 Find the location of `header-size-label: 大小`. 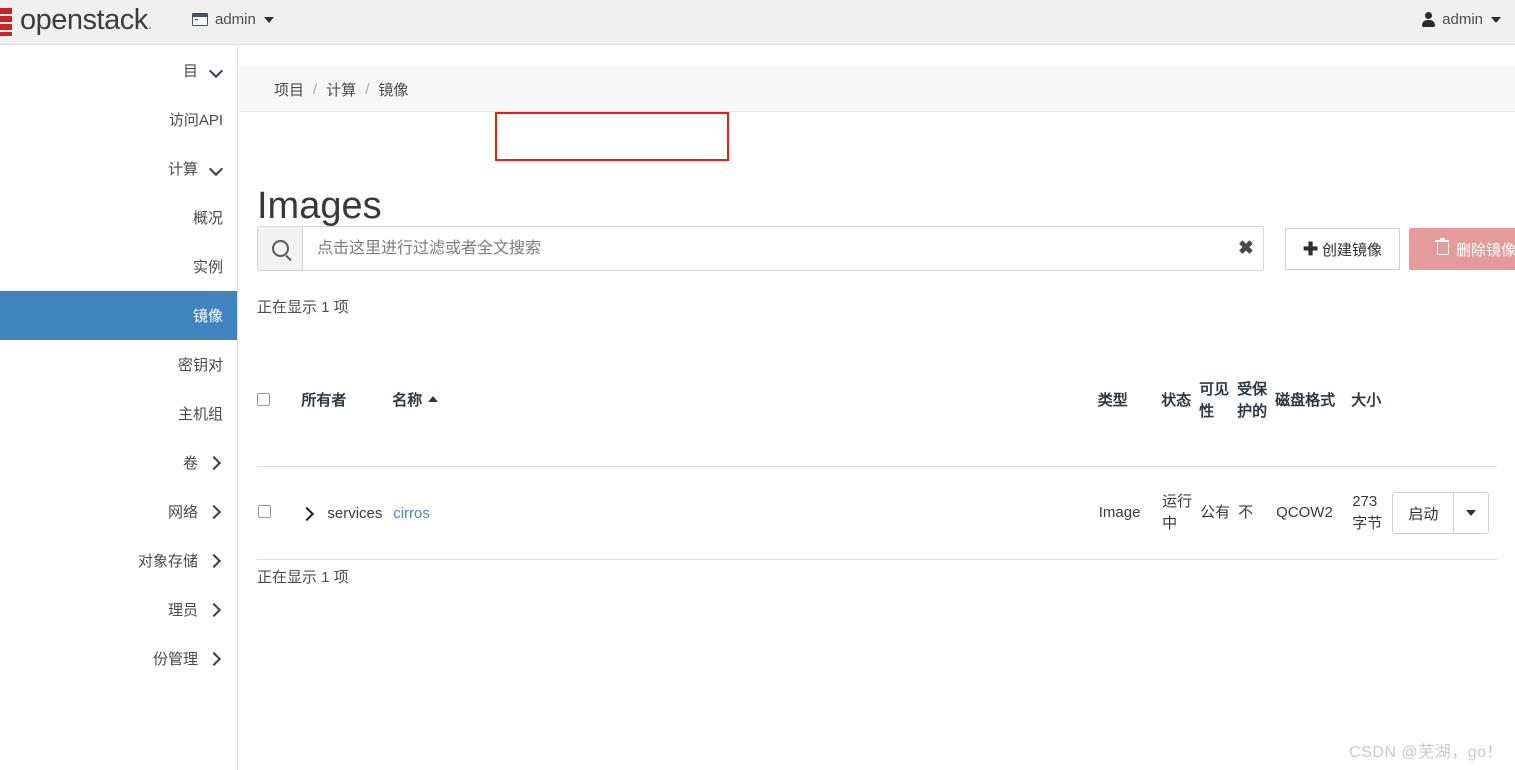

header-size-label: 大小 is located at coordinates (1366, 401).